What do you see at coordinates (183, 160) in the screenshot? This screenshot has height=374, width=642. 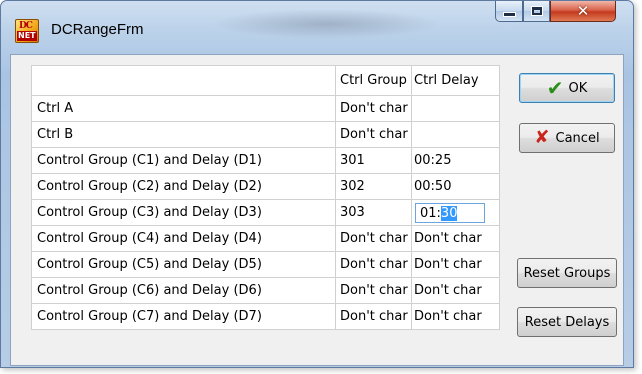 I see `row-label: Control Group (C1) and Delay (D1)` at bounding box center [183, 160].